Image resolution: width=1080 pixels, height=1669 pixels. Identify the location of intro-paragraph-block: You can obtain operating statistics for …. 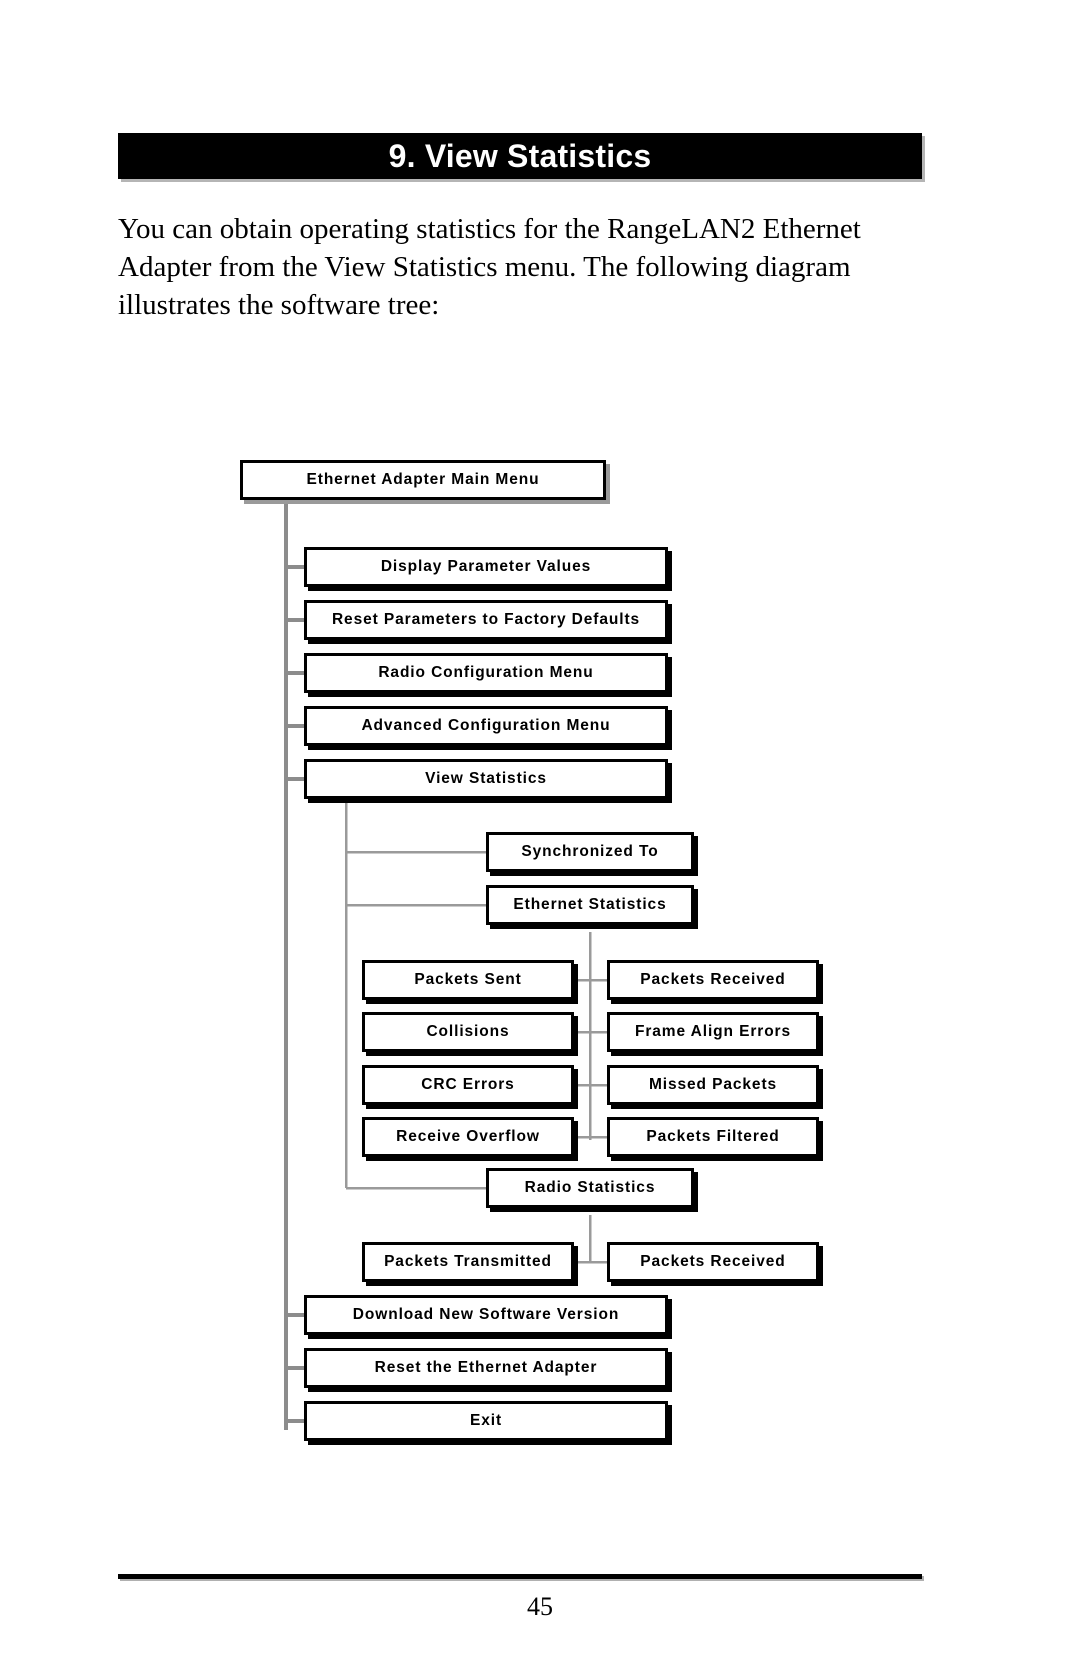
(518, 267).